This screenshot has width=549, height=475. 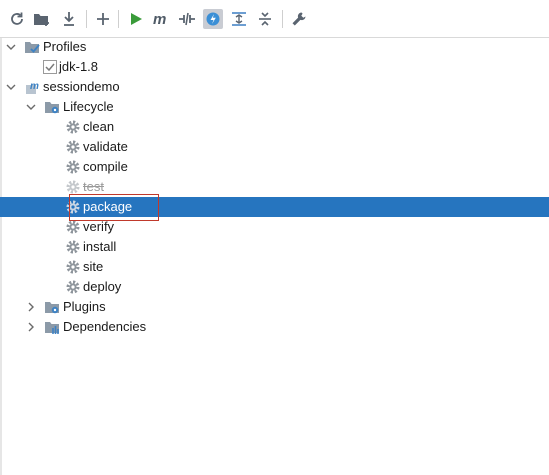 What do you see at coordinates (274, 267) in the screenshot?
I see `tree-node-goal-site: site` at bounding box center [274, 267].